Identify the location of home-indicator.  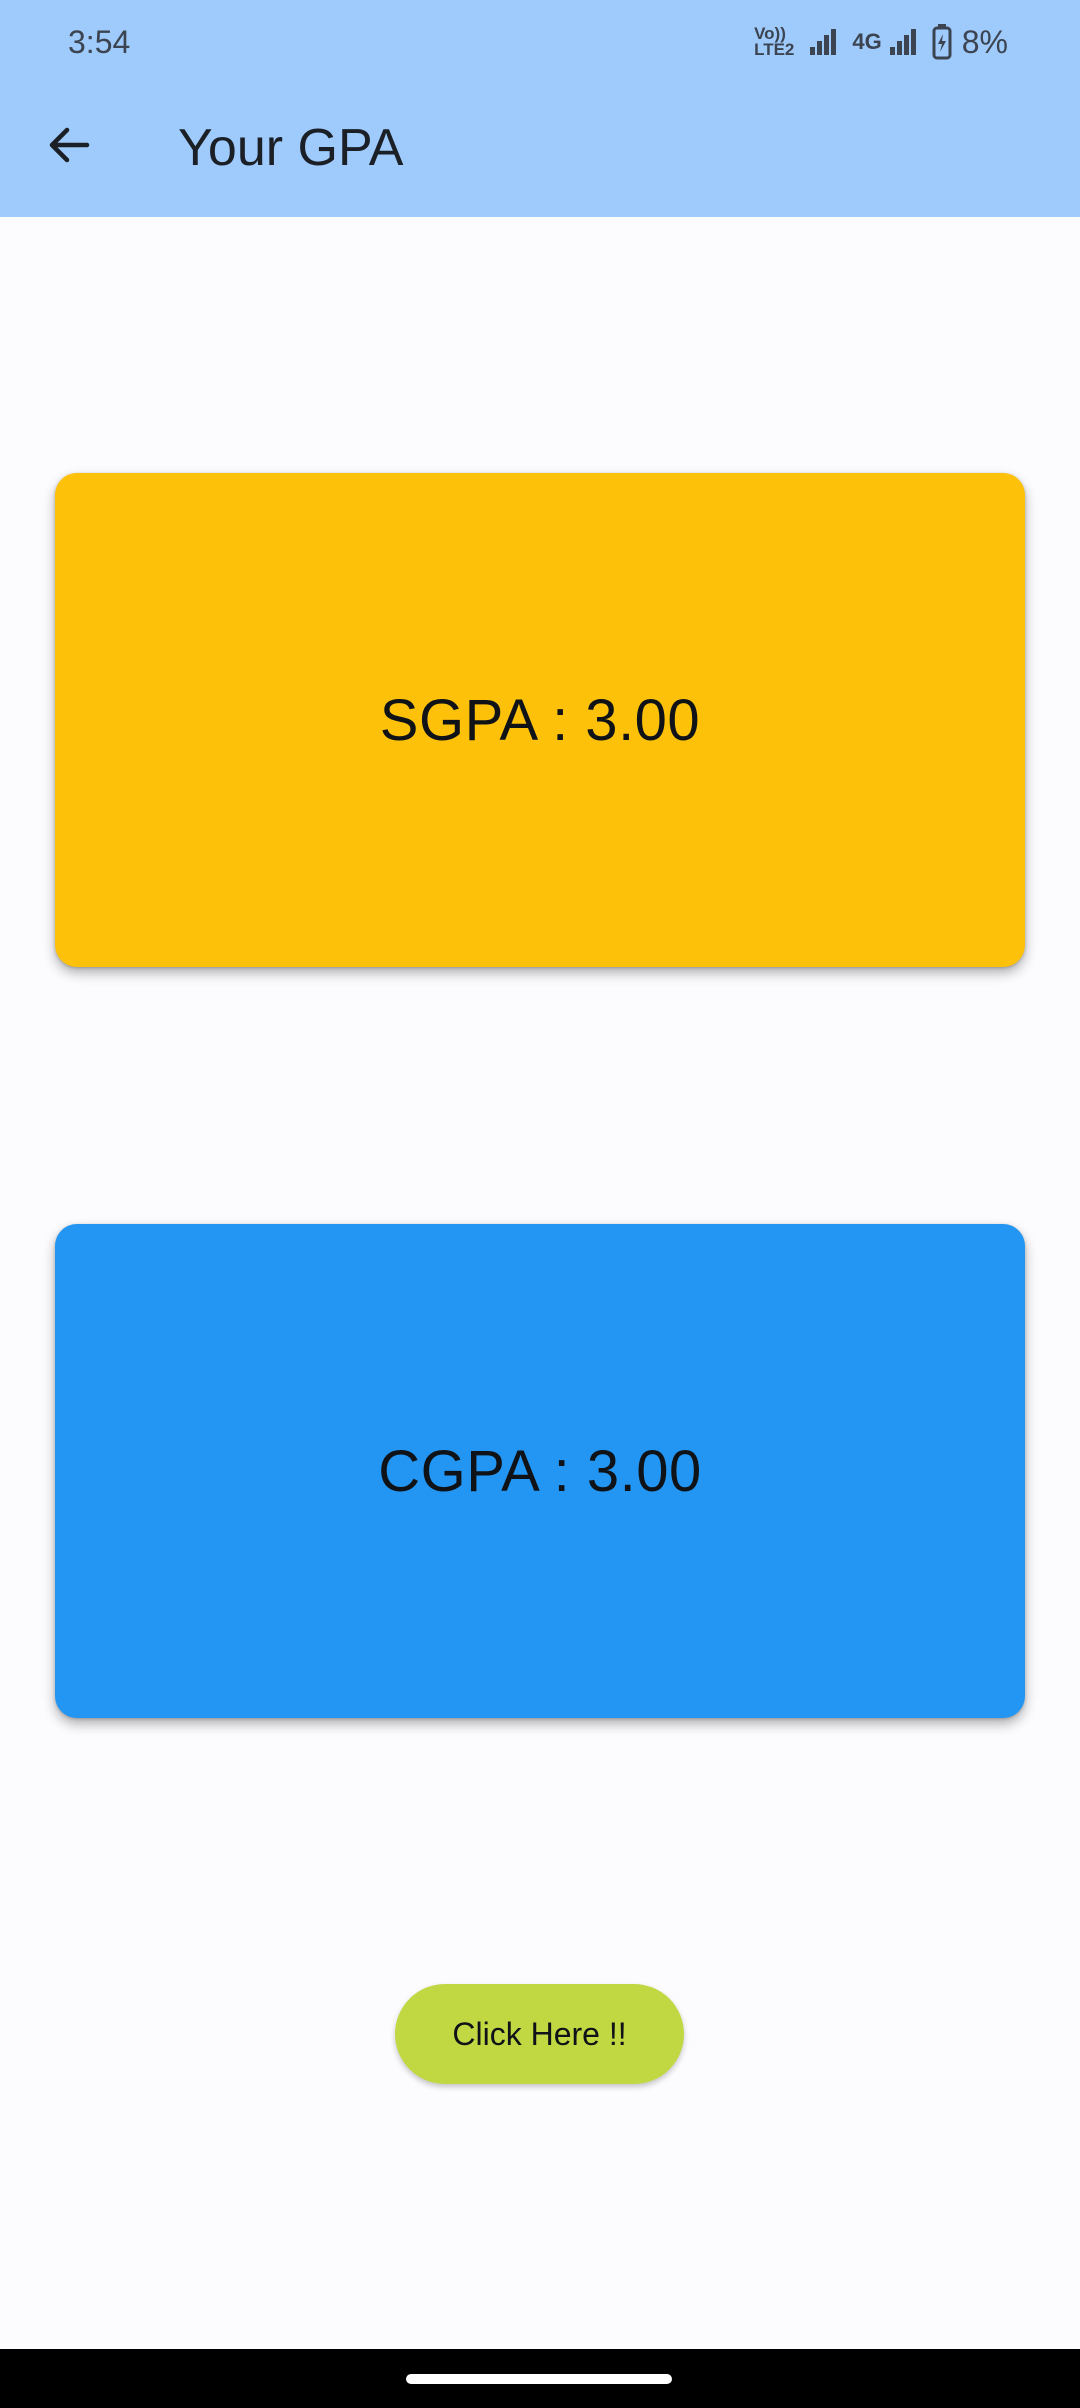
(539, 2379).